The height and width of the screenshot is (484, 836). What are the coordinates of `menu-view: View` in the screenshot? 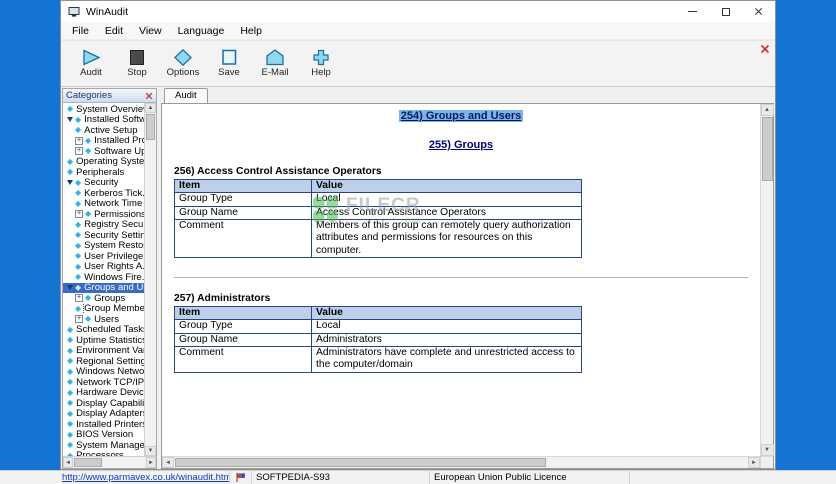 It's located at (150, 31).